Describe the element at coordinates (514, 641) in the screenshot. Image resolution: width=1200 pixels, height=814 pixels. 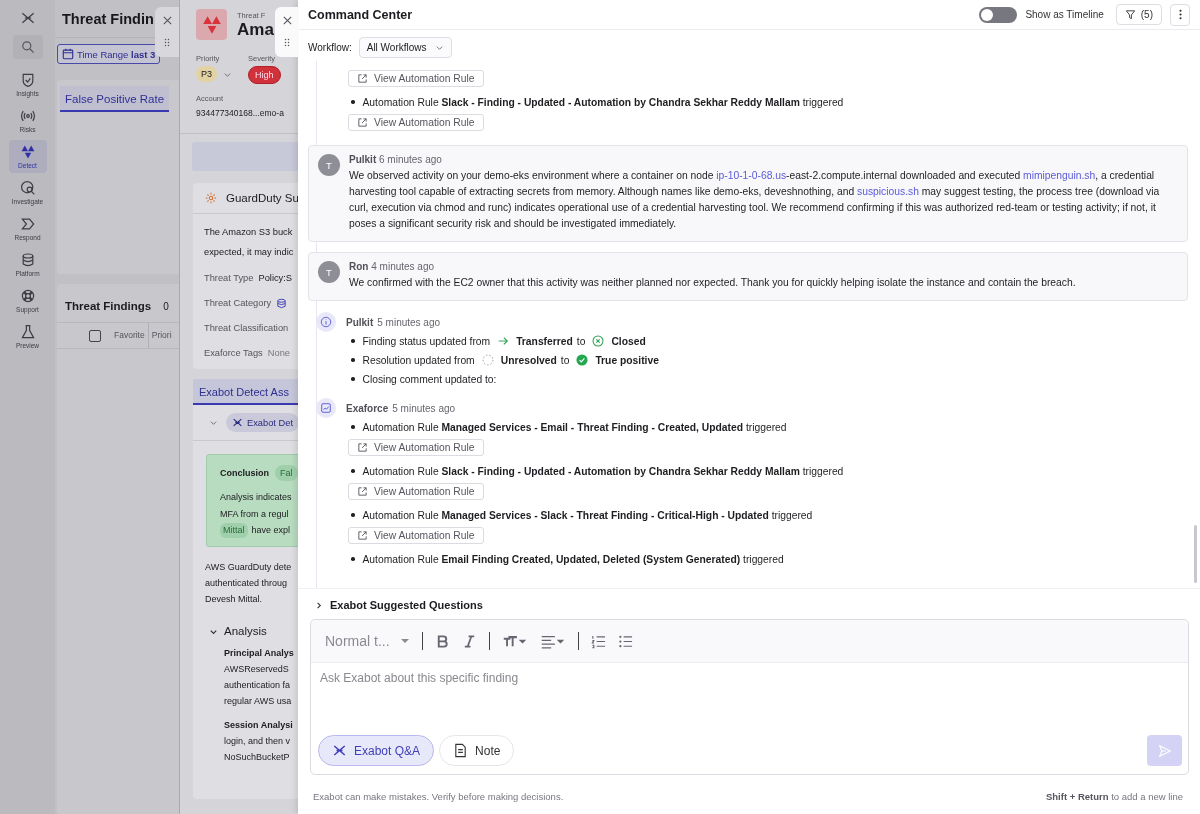
I see `text-size-icon` at that location.